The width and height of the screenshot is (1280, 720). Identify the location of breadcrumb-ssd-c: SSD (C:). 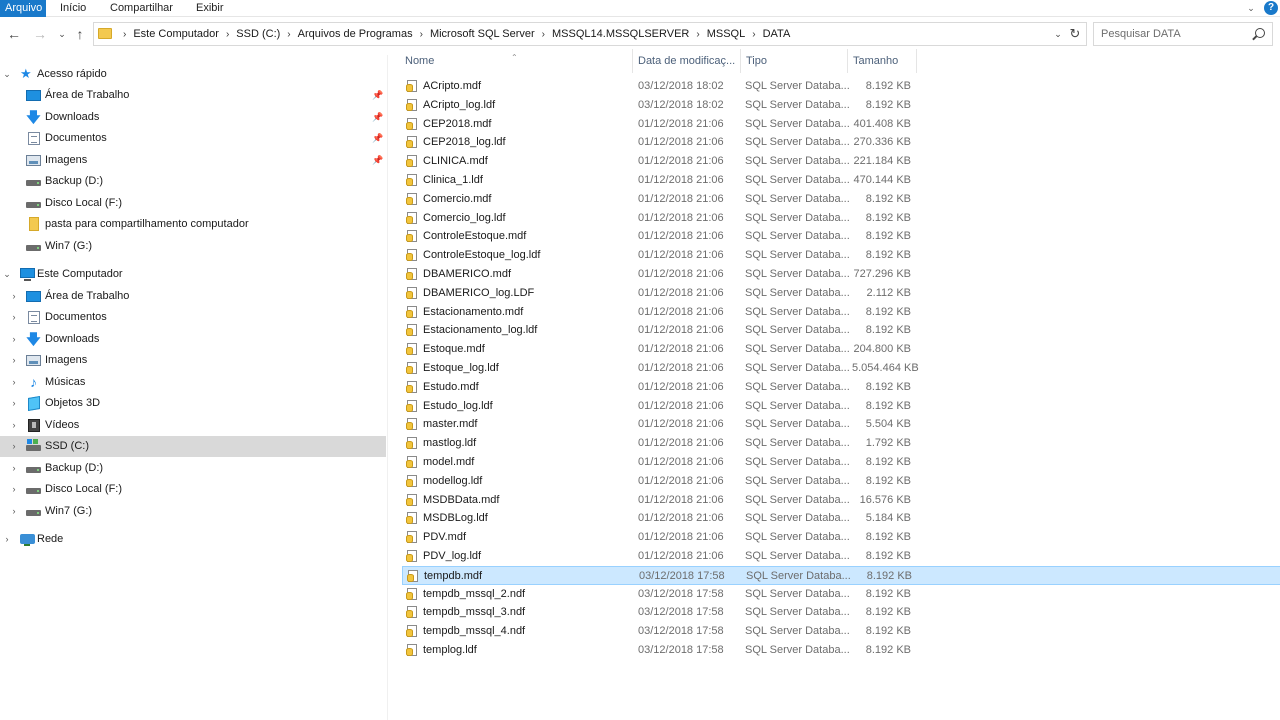
(258, 34).